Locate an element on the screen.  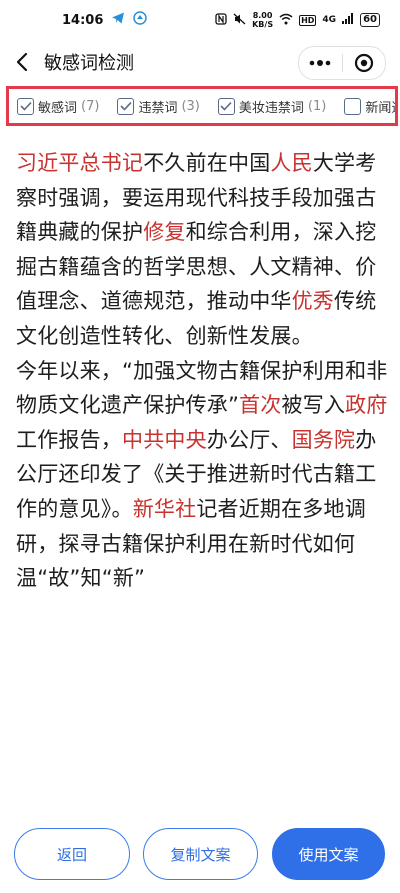
flagged-word: 中共中央 is located at coordinates (164, 439).